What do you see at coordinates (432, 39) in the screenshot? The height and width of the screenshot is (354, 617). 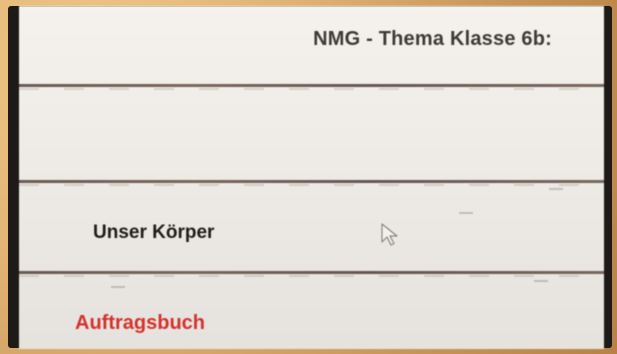 I see `page-title: NMG - Thema Klasse 6b:` at bounding box center [432, 39].